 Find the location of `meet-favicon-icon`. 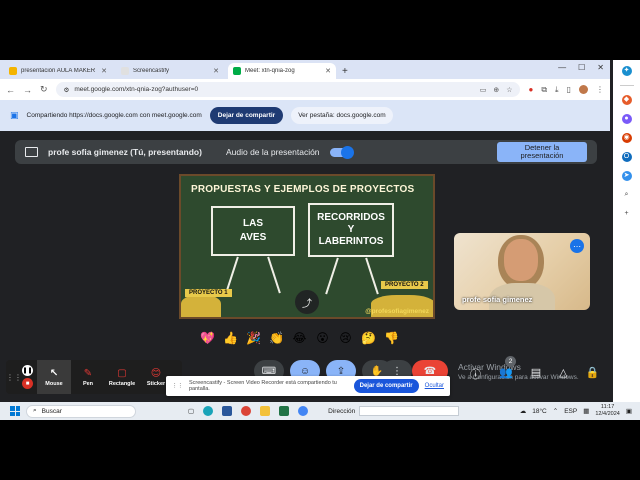

meet-favicon-icon is located at coordinates (237, 71).